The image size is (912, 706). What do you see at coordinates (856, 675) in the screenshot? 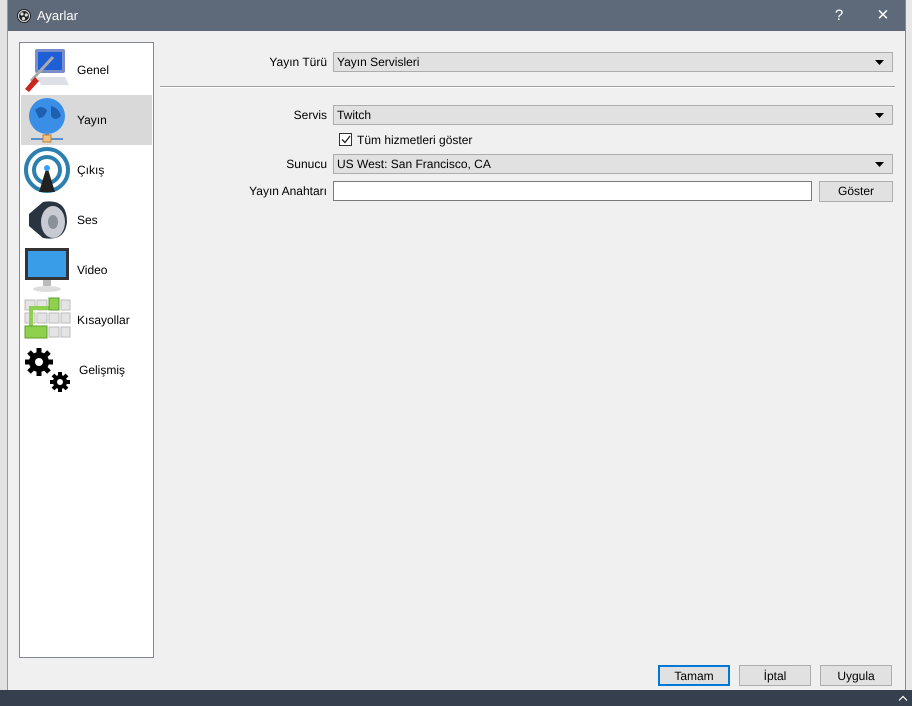
I see `dialog-button: Uygula` at bounding box center [856, 675].